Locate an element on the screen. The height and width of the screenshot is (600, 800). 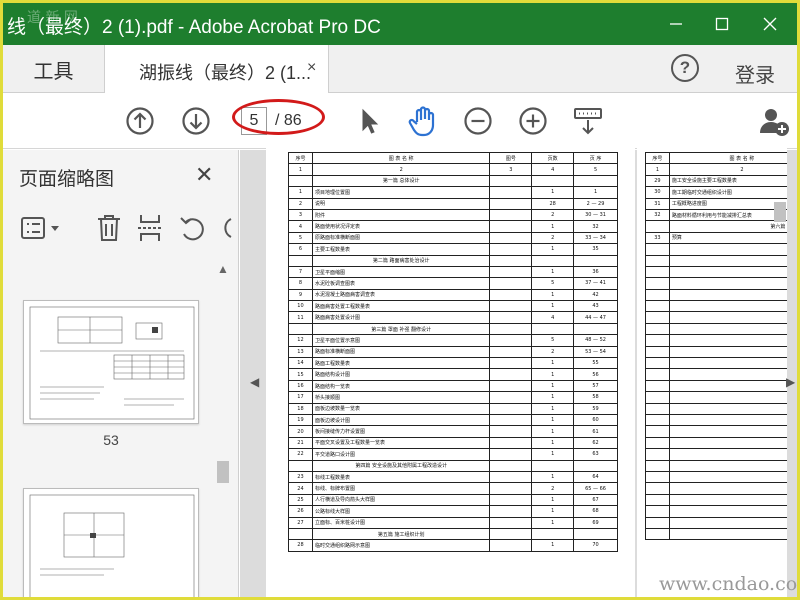
table-cell: 路面结构一览表 is located at coordinates (401, 386).